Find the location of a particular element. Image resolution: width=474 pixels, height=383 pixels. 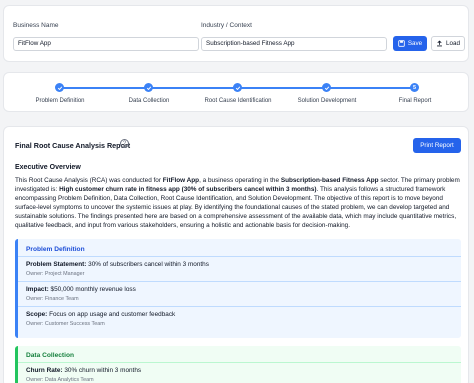

step-2-complete-icon is located at coordinates (148, 87).